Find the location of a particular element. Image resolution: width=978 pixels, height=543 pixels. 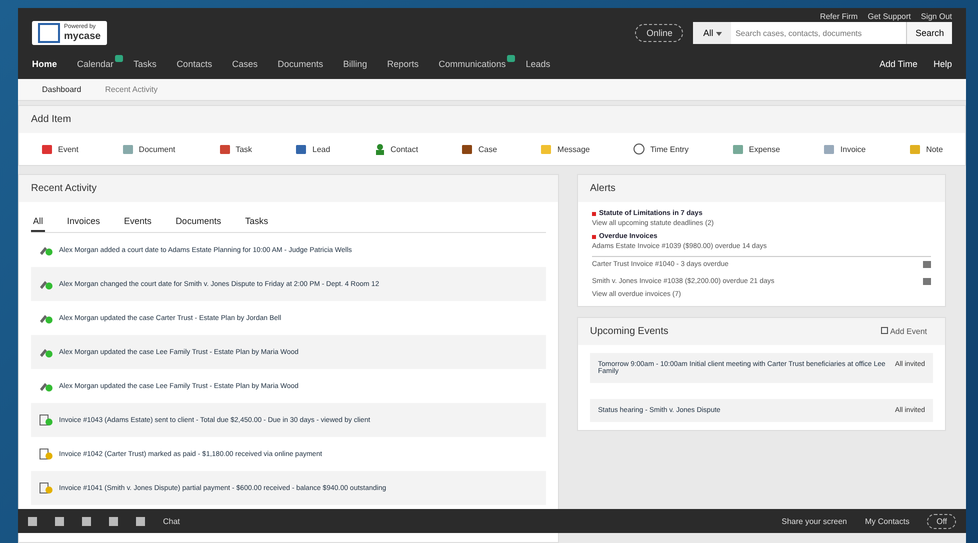

scope-dropdown: All is located at coordinates (712, 33).